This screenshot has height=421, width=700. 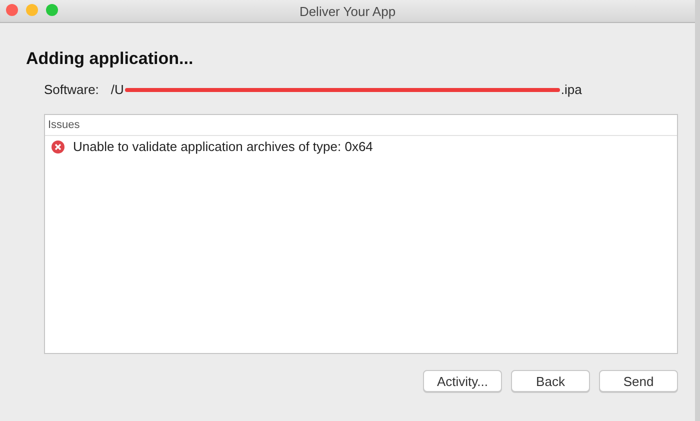 I want to click on file-path-end: .ipa, so click(x=571, y=89).